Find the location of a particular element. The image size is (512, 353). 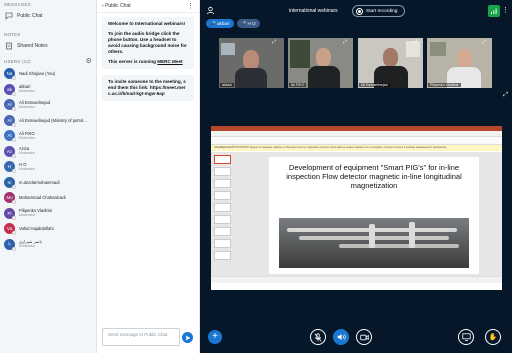

chat-title: Public Chat is located at coordinates (118, 6).